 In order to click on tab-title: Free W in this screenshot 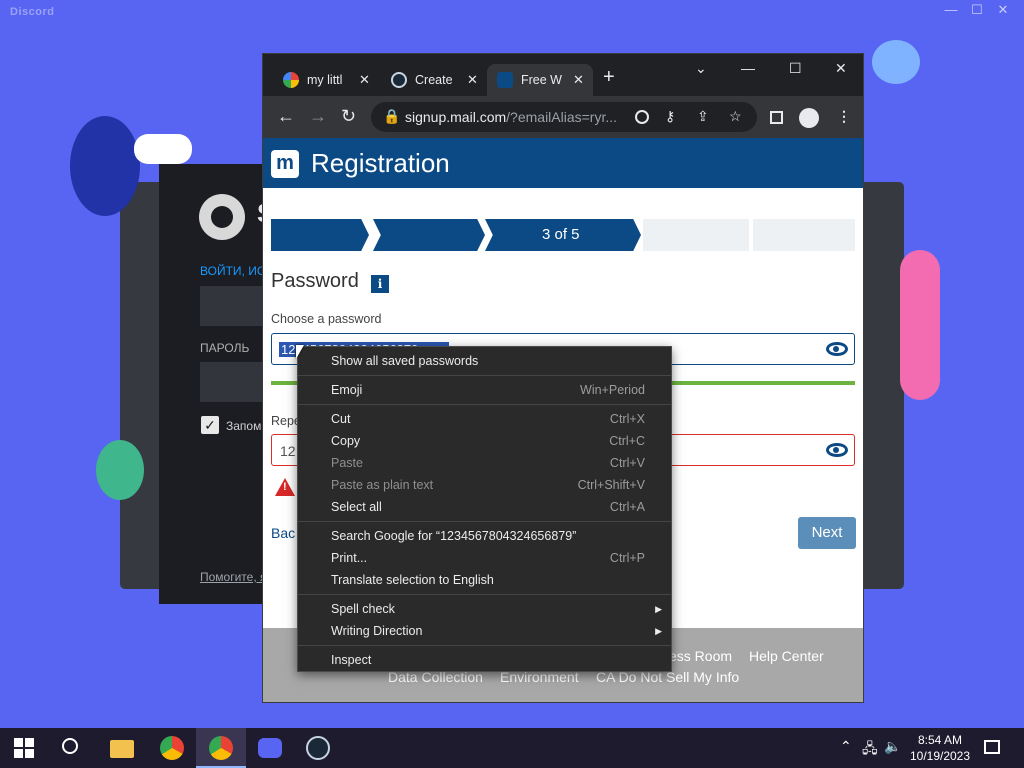, I will do `click(541, 80)`.